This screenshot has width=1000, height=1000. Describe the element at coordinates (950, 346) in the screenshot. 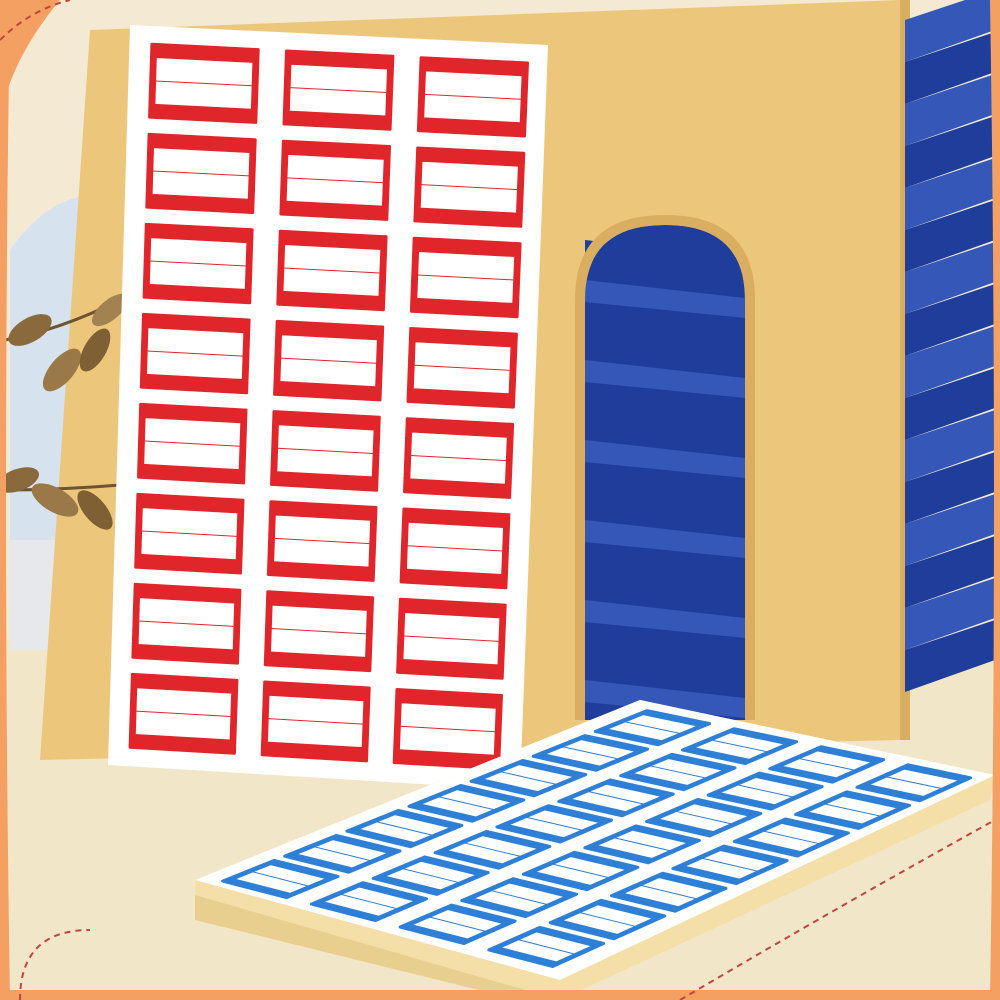

I see `blue-paper-fan` at that location.